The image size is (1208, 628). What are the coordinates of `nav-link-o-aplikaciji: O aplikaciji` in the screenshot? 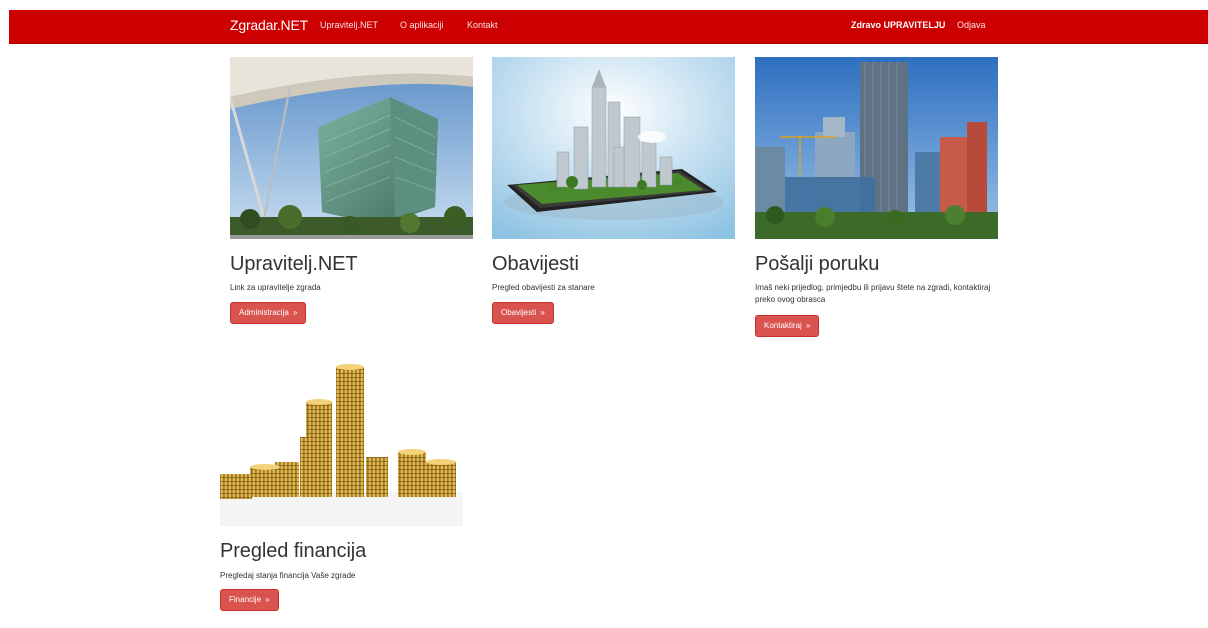 It's located at (422, 25).